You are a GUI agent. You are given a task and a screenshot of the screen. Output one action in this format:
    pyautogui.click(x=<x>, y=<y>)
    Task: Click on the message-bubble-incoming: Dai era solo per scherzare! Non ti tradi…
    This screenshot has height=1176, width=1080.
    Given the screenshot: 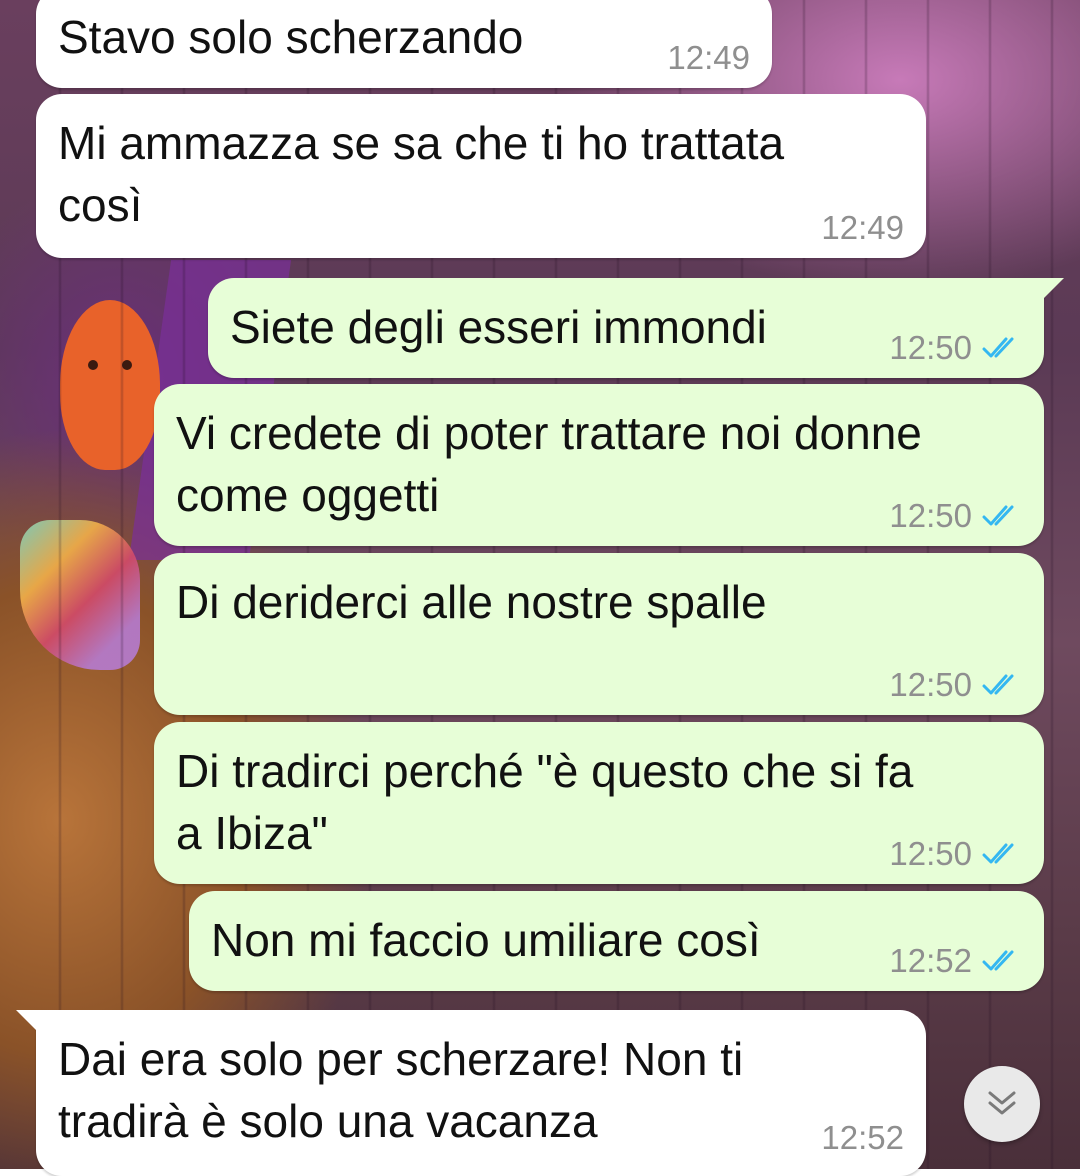 What is the action you would take?
    pyautogui.click(x=471, y=1093)
    